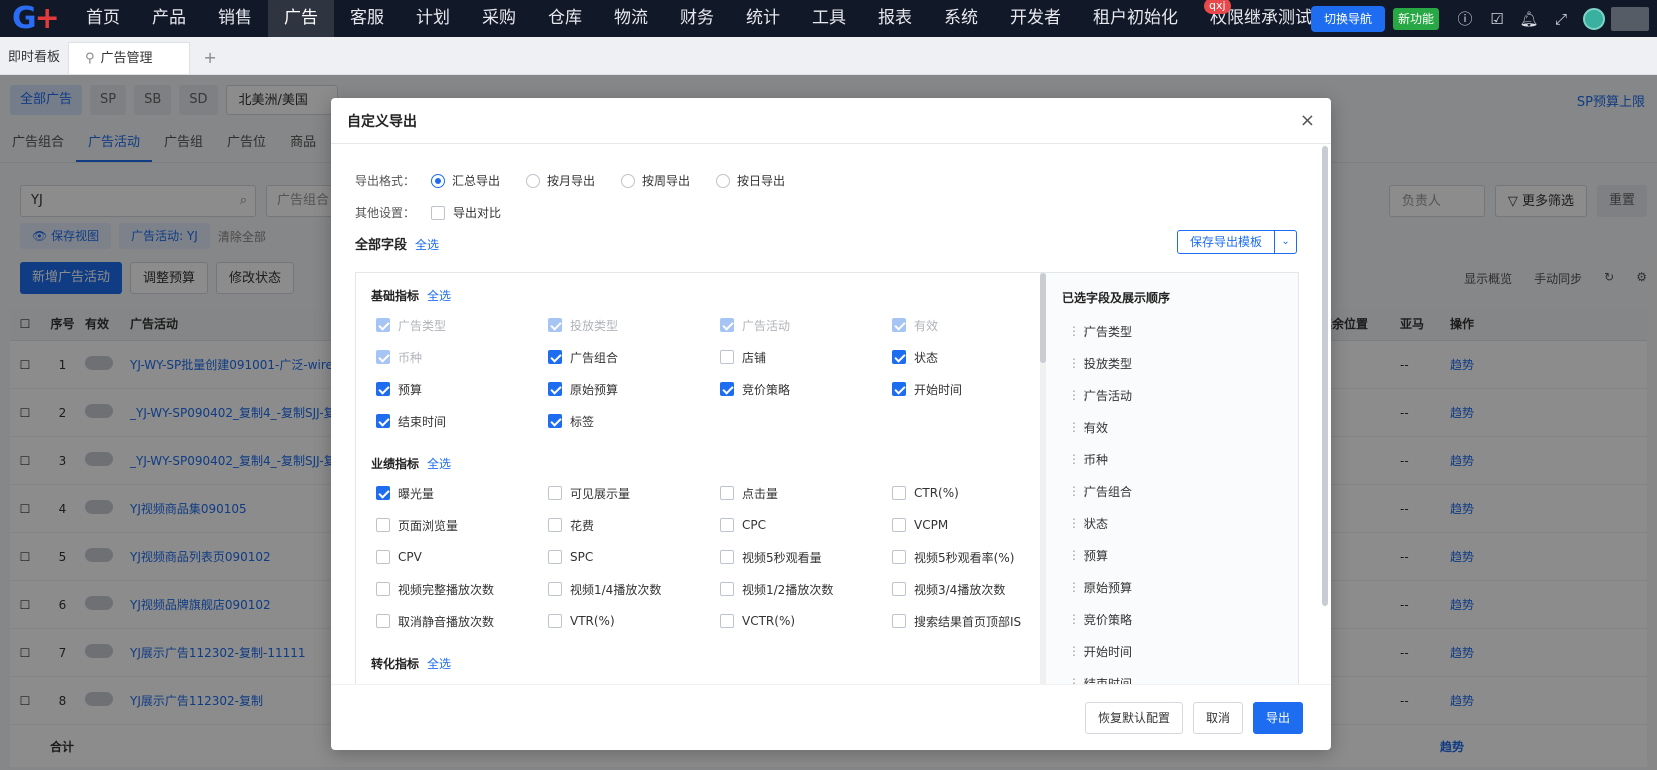  Describe the element at coordinates (1178, 619) in the screenshot. I see `selected-field-item: ⋮⋮ 竞价策略` at that location.